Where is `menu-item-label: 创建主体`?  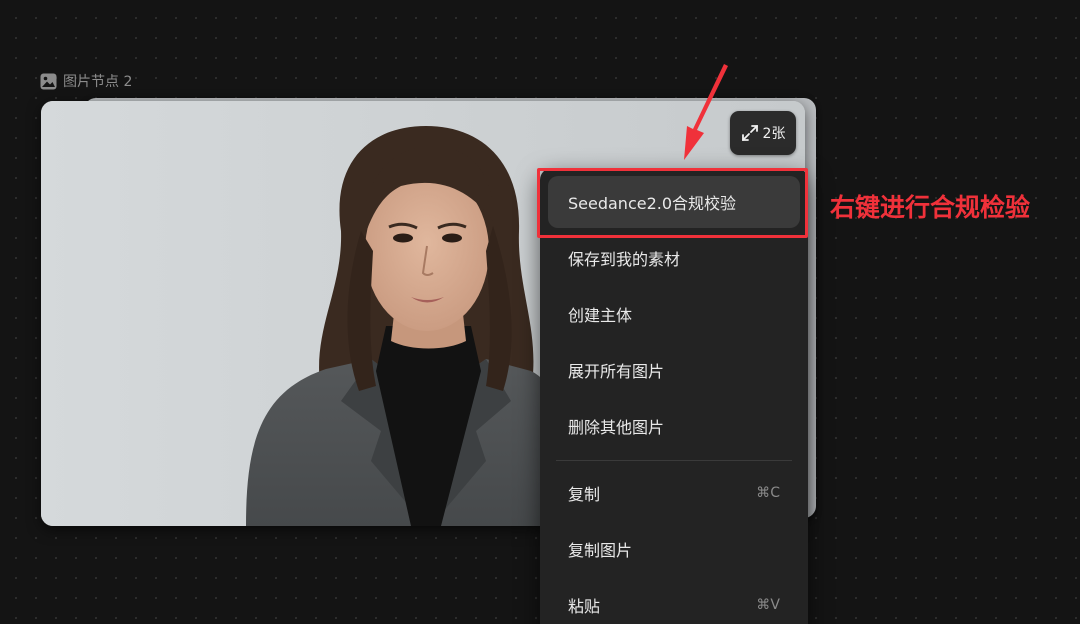 menu-item-label: 创建主体 is located at coordinates (600, 315).